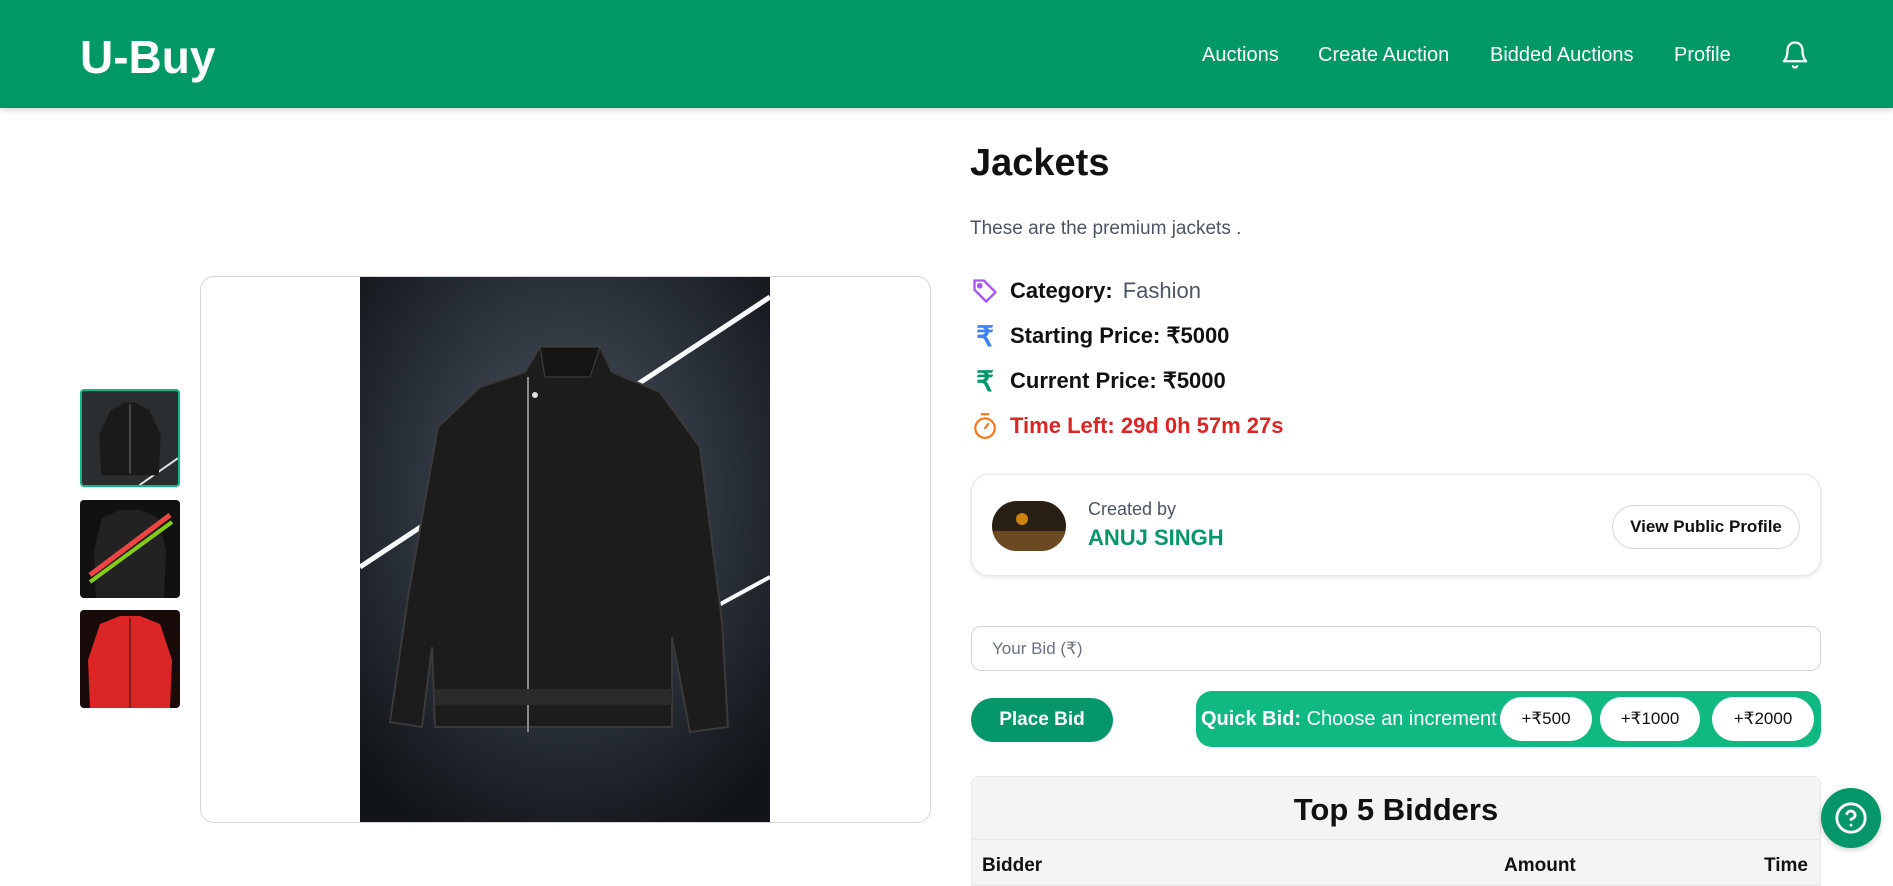  I want to click on column-header-time: Time, so click(1786, 865).